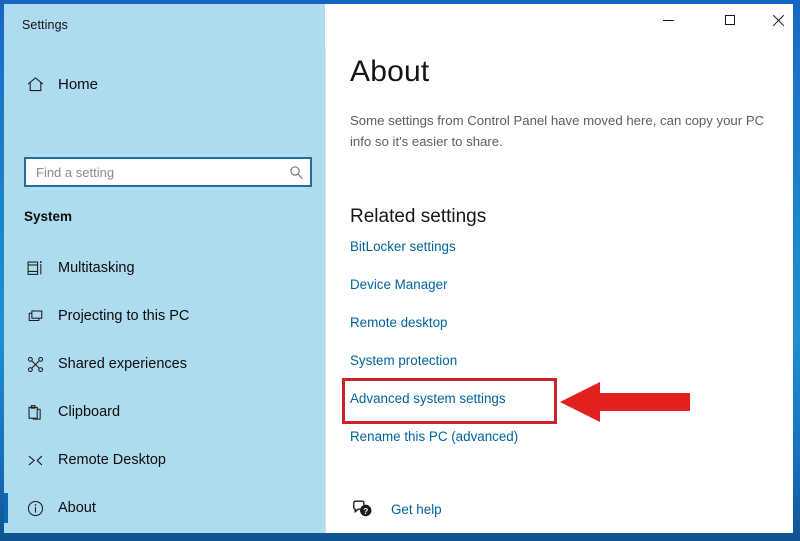  I want to click on title-bar: Settings, so click(398, 26).